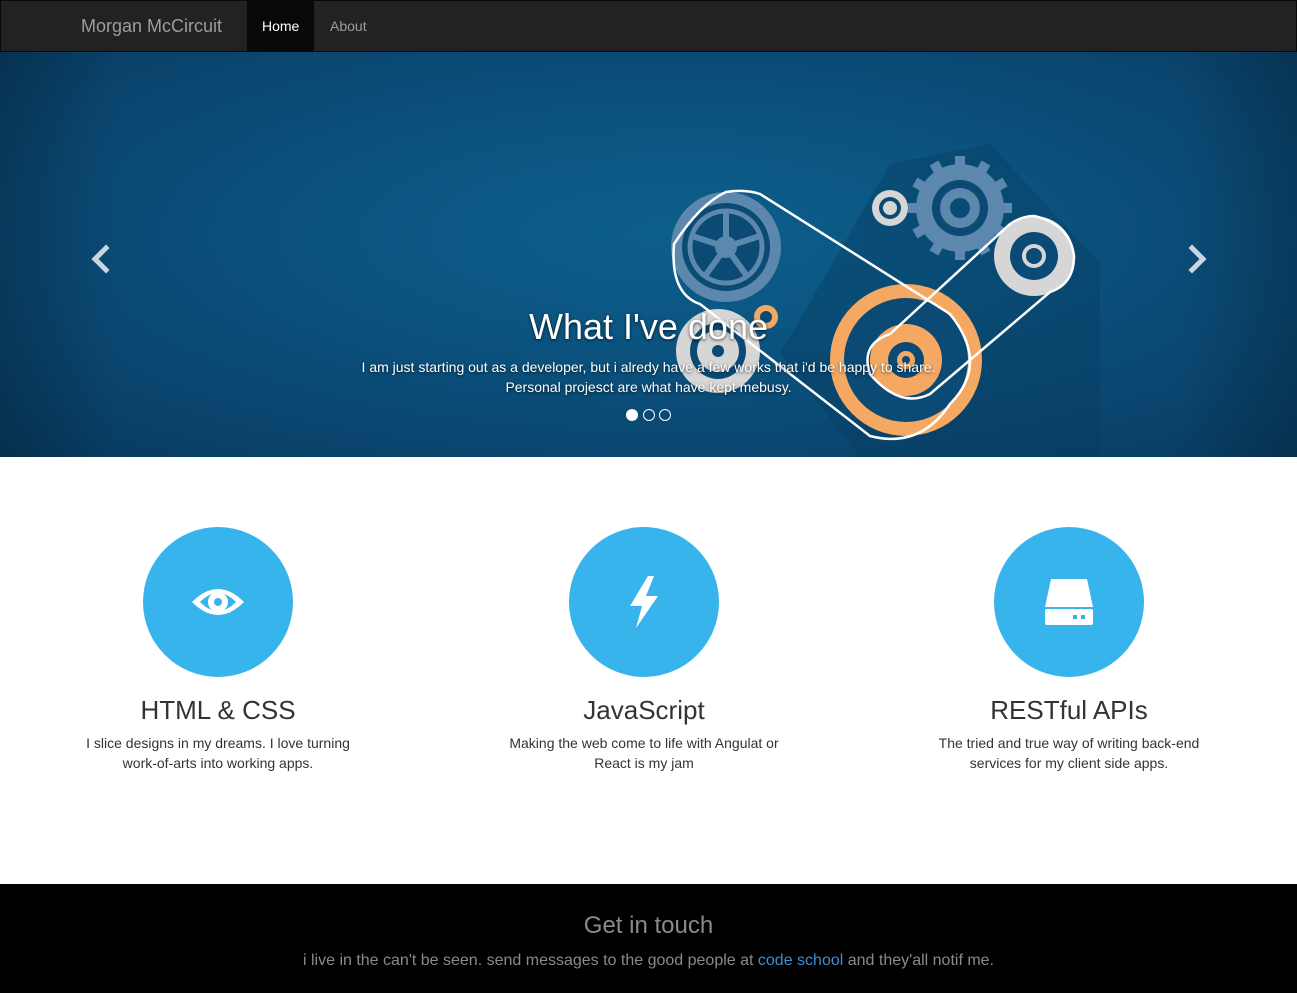  Describe the element at coordinates (920, 960) in the screenshot. I see `footer-text-after: and they'all notif me.` at that location.